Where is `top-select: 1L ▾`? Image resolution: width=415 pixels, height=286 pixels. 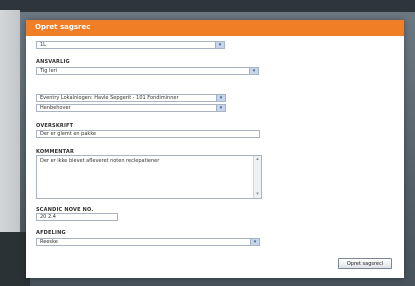
top-select: 1L ▾ is located at coordinates (130, 45).